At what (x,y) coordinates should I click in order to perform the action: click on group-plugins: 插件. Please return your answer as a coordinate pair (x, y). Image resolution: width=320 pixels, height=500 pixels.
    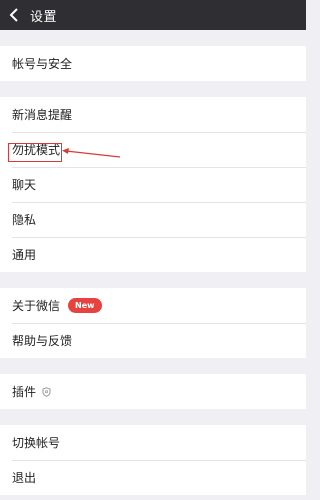
    Looking at the image, I should click on (153, 391).